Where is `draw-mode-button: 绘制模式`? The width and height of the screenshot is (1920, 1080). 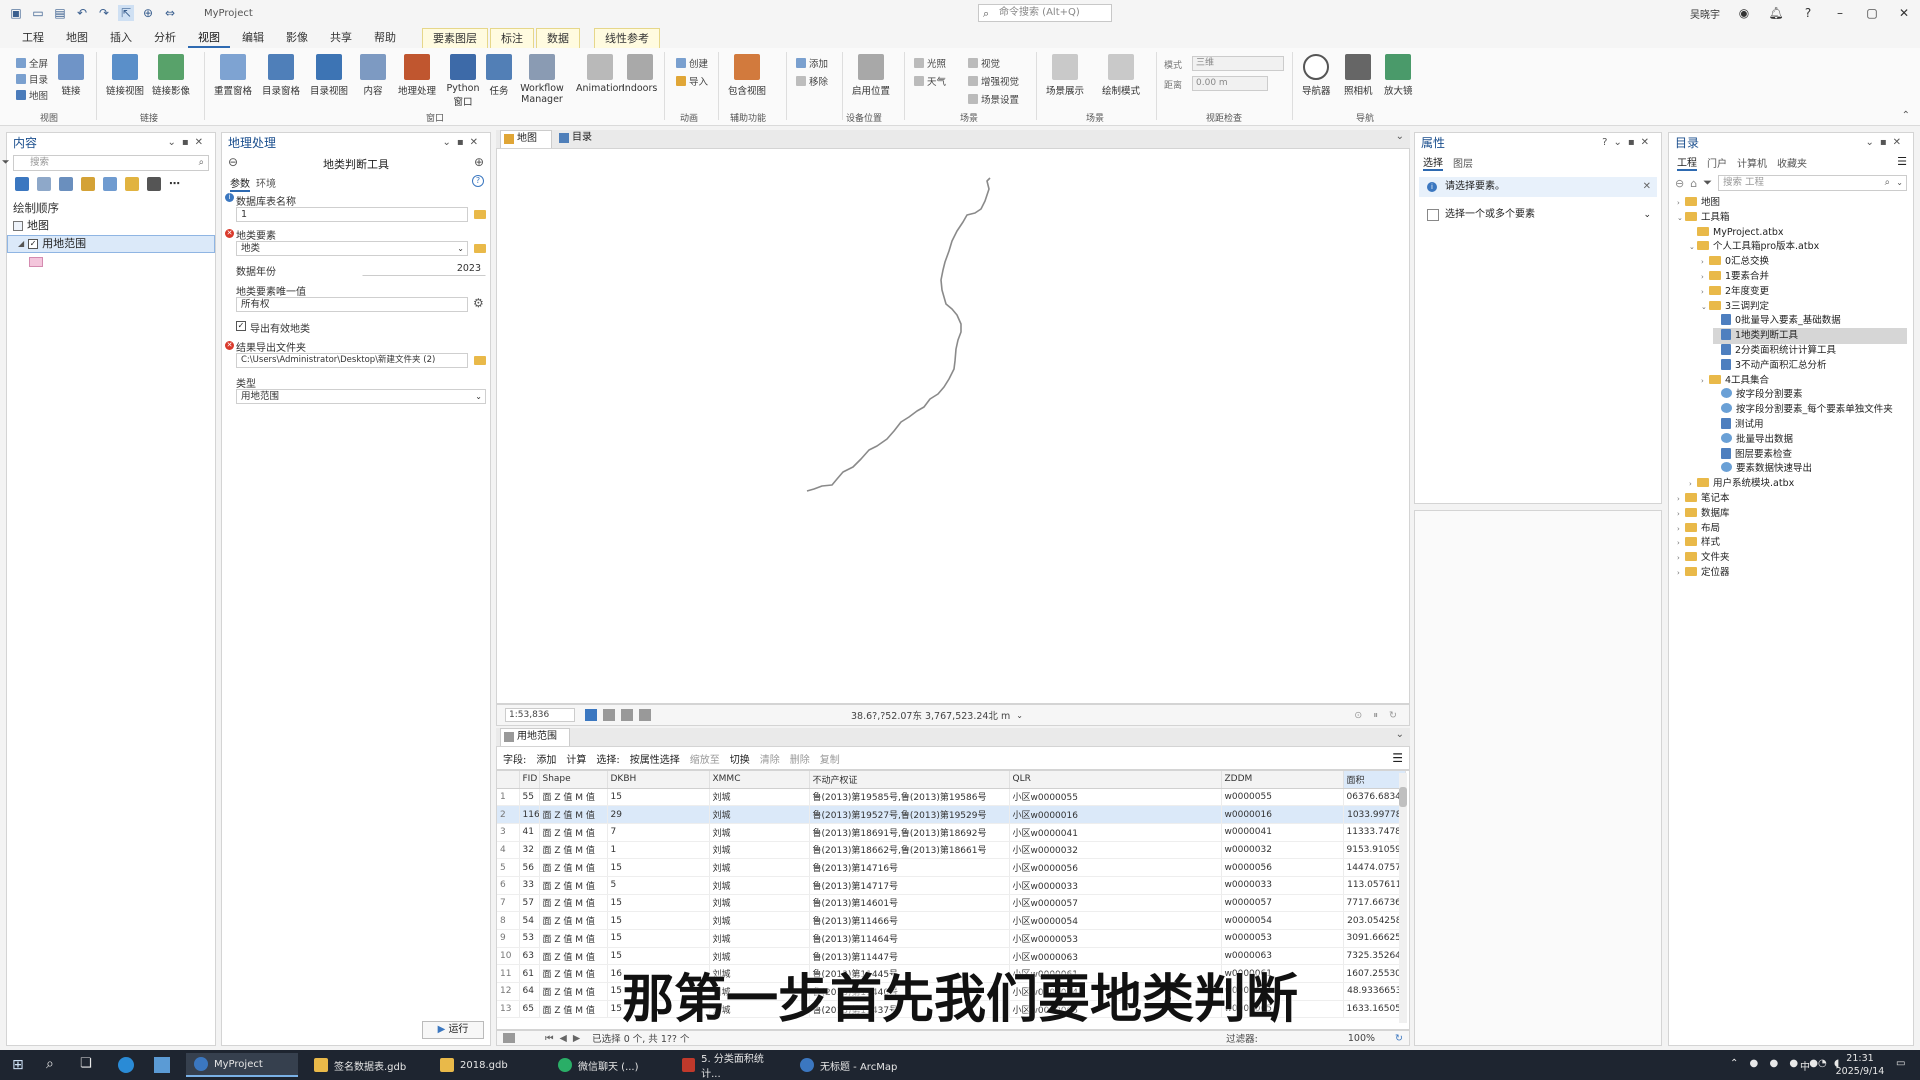 draw-mode-button: 绘制模式 is located at coordinates (1121, 75).